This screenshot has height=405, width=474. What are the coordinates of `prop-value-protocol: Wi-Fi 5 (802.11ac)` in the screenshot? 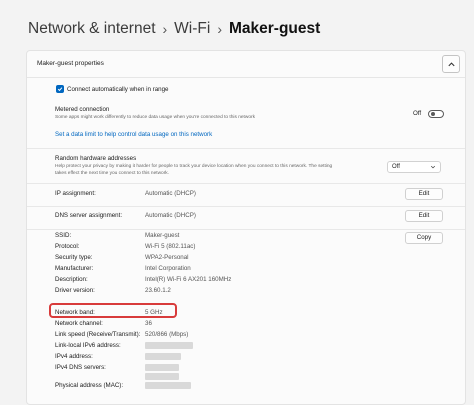 It's located at (170, 246).